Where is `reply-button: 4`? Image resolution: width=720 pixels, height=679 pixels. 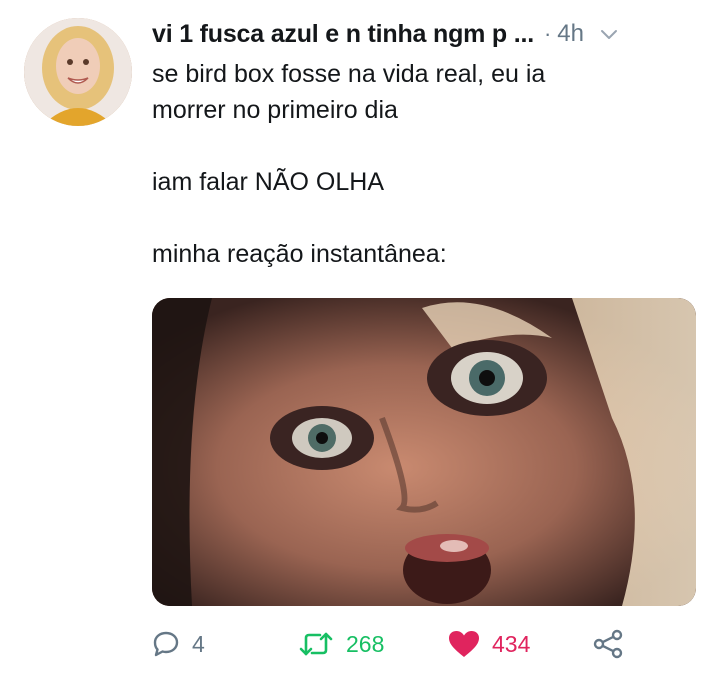 reply-button: 4 is located at coordinates (178, 644).